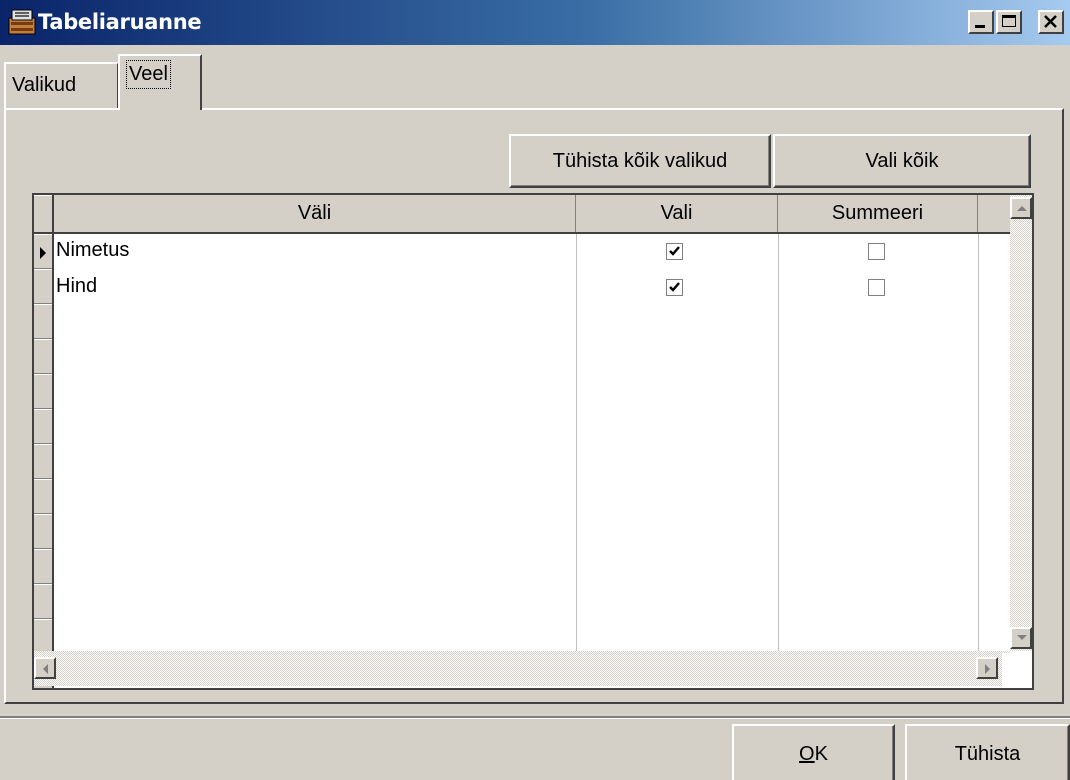  I want to click on ok-label-rest: K, so click(821, 754).